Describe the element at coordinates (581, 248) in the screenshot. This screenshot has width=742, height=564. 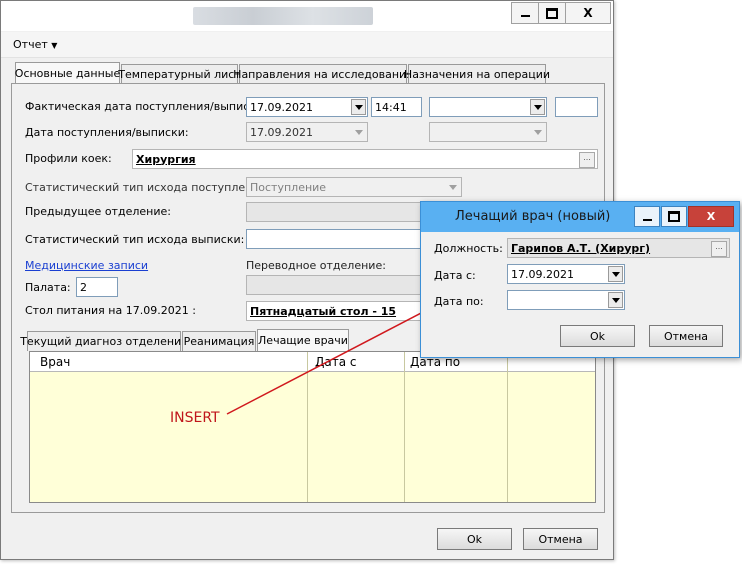
I see `position-value: Гарипов А.Т. (Хирург)` at that location.